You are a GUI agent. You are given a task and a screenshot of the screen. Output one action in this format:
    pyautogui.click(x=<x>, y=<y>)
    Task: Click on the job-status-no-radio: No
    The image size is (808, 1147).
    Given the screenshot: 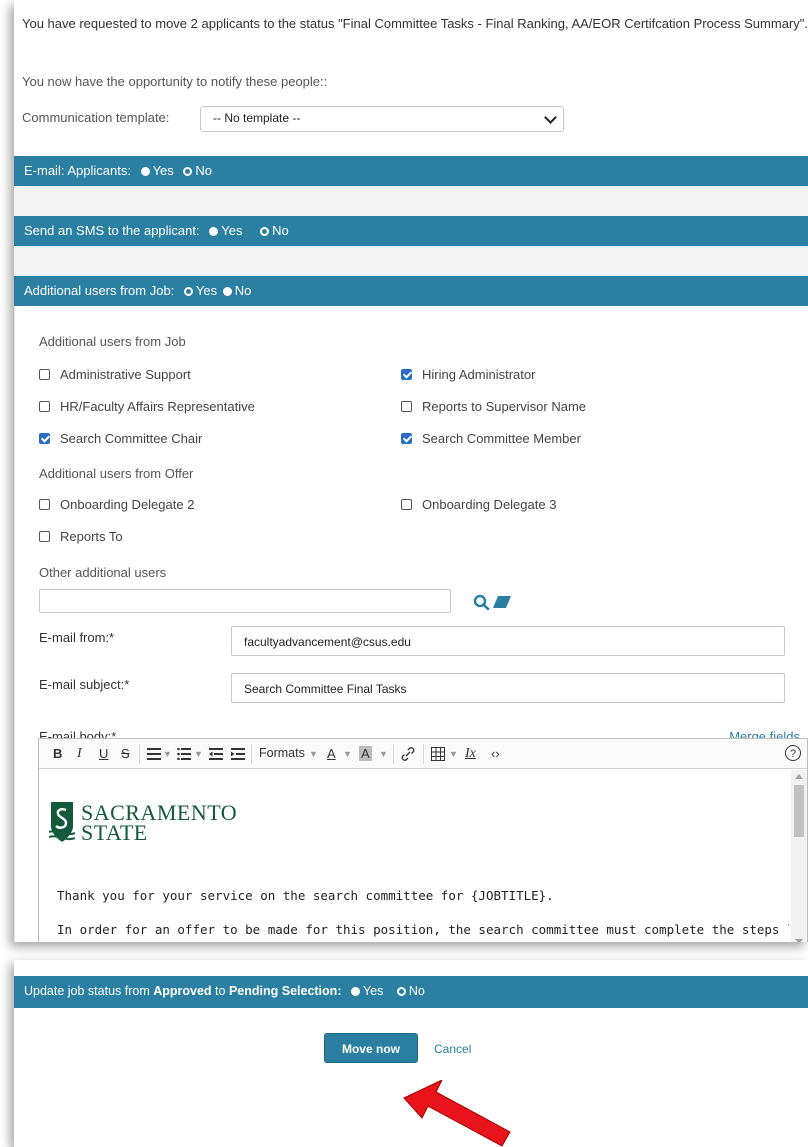 What is the action you would take?
    pyautogui.click(x=410, y=991)
    